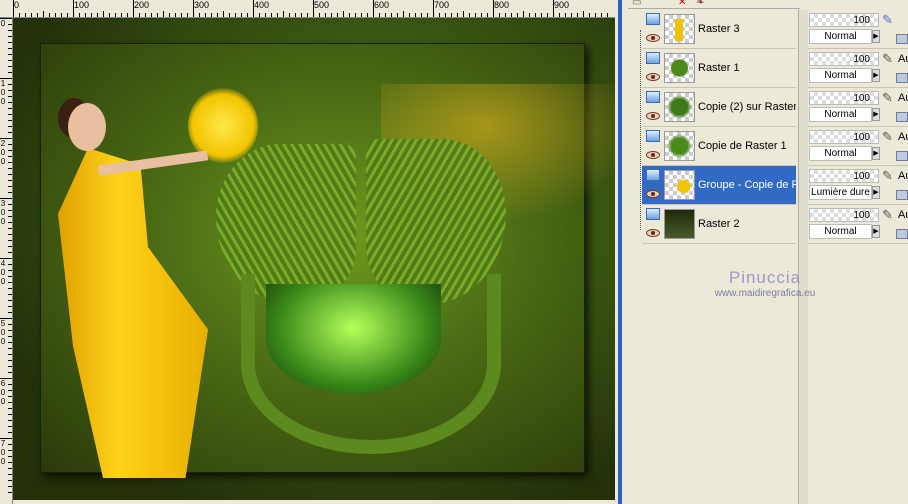 This screenshot has width=908, height=504. What do you see at coordinates (719, 29) in the screenshot?
I see `layer-row: Raster 3` at bounding box center [719, 29].